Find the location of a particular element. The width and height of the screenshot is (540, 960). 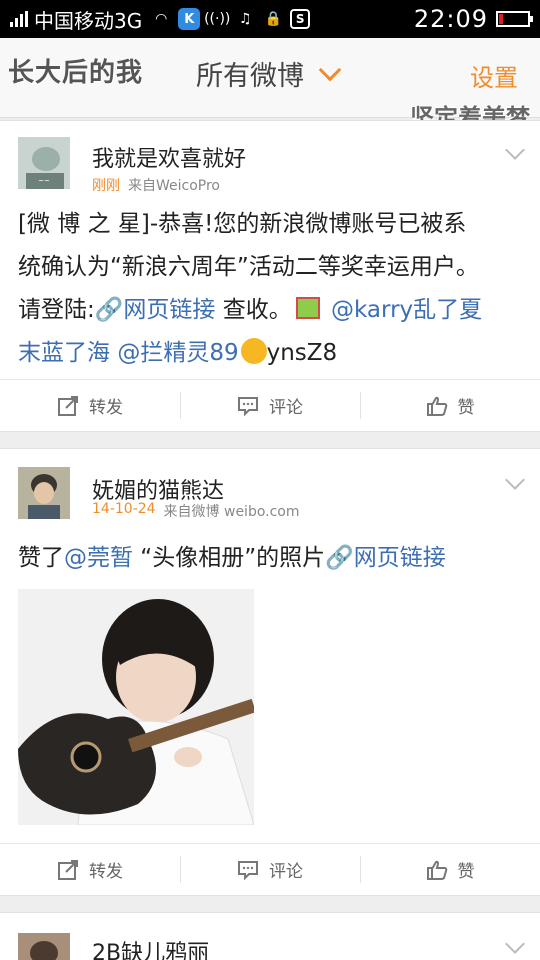

lock-icon: 🔒 is located at coordinates (273, 19).